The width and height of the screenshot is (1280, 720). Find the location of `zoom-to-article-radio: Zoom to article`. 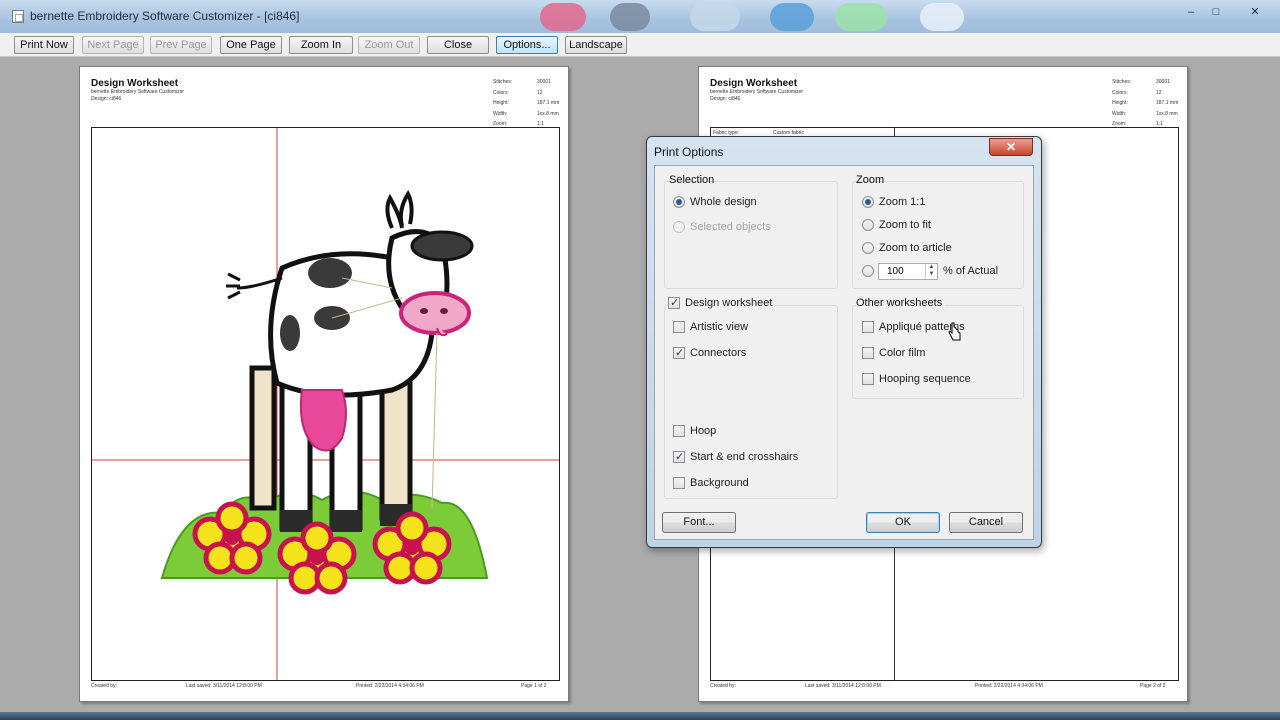

zoom-to-article-radio: Zoom to article is located at coordinates (907, 249).